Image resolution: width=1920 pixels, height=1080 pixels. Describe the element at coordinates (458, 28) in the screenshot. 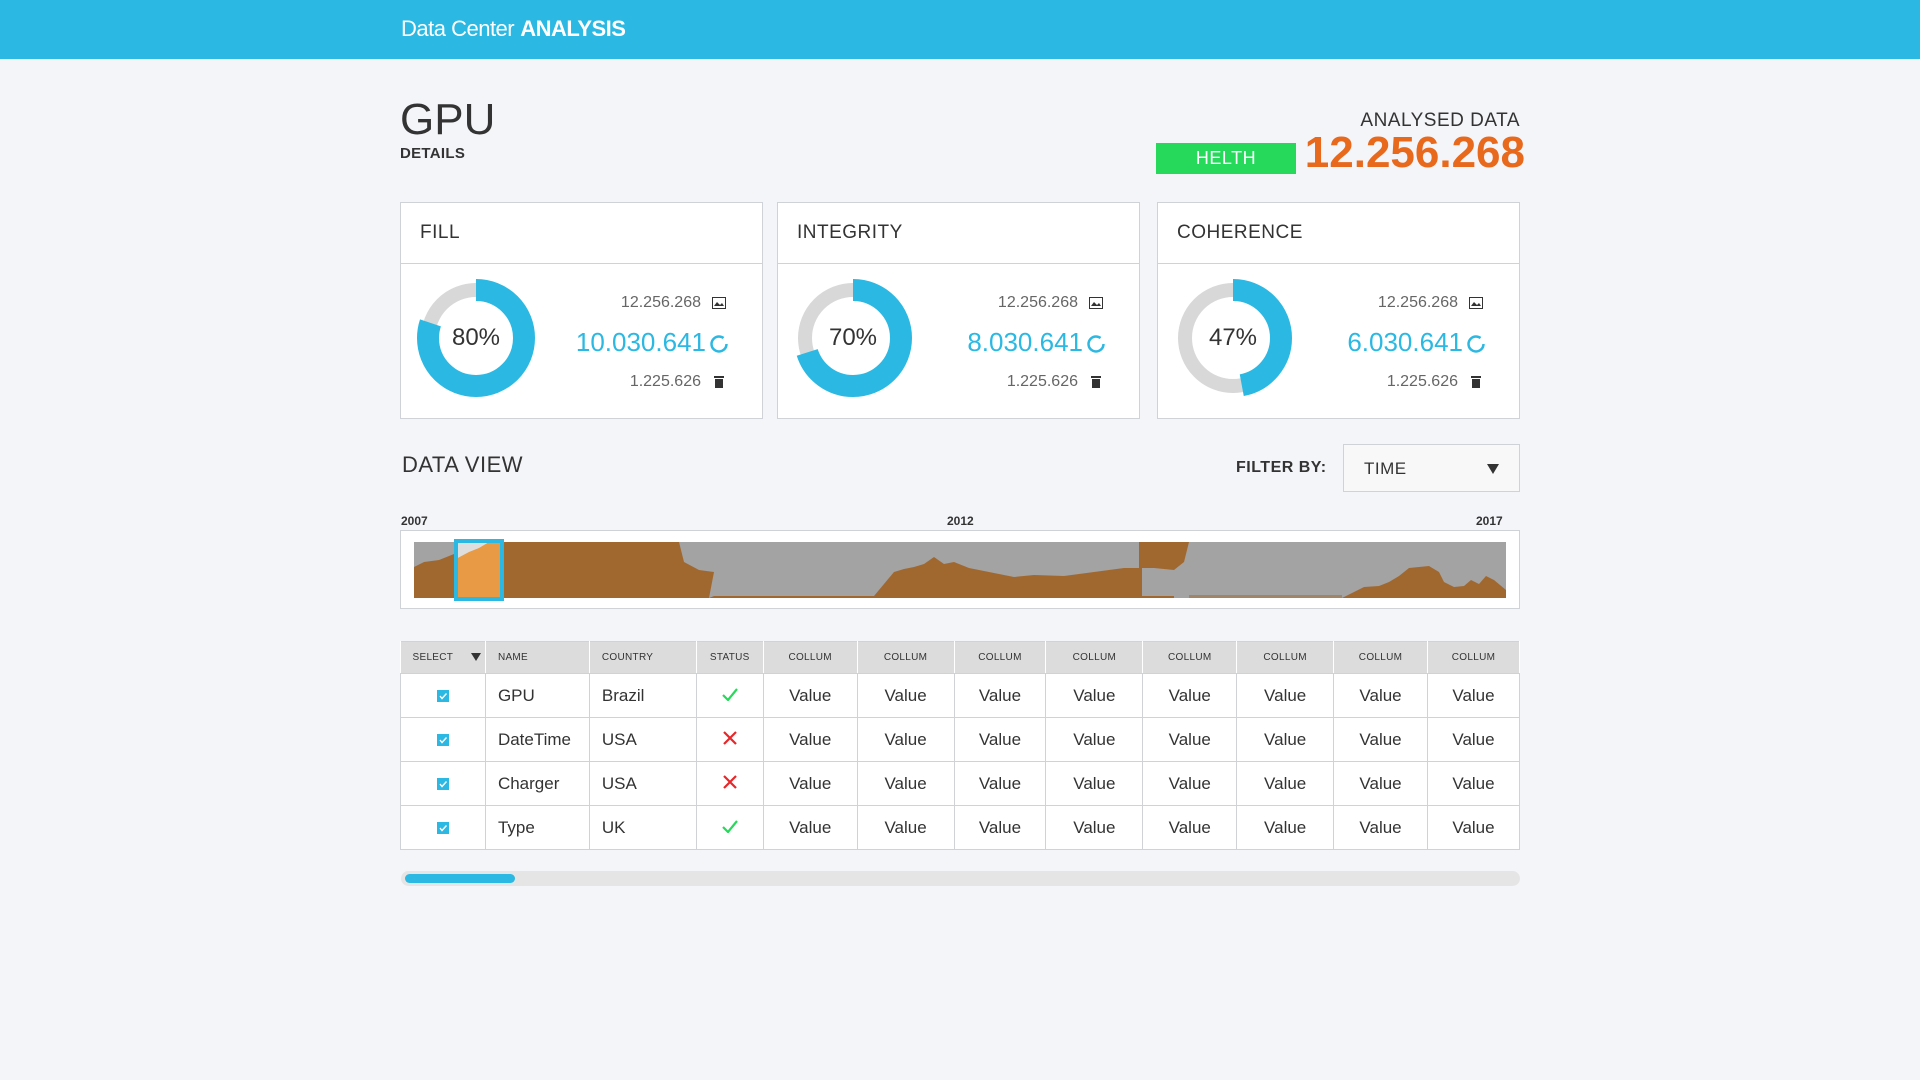

I see `brand-light: Data Center` at that location.